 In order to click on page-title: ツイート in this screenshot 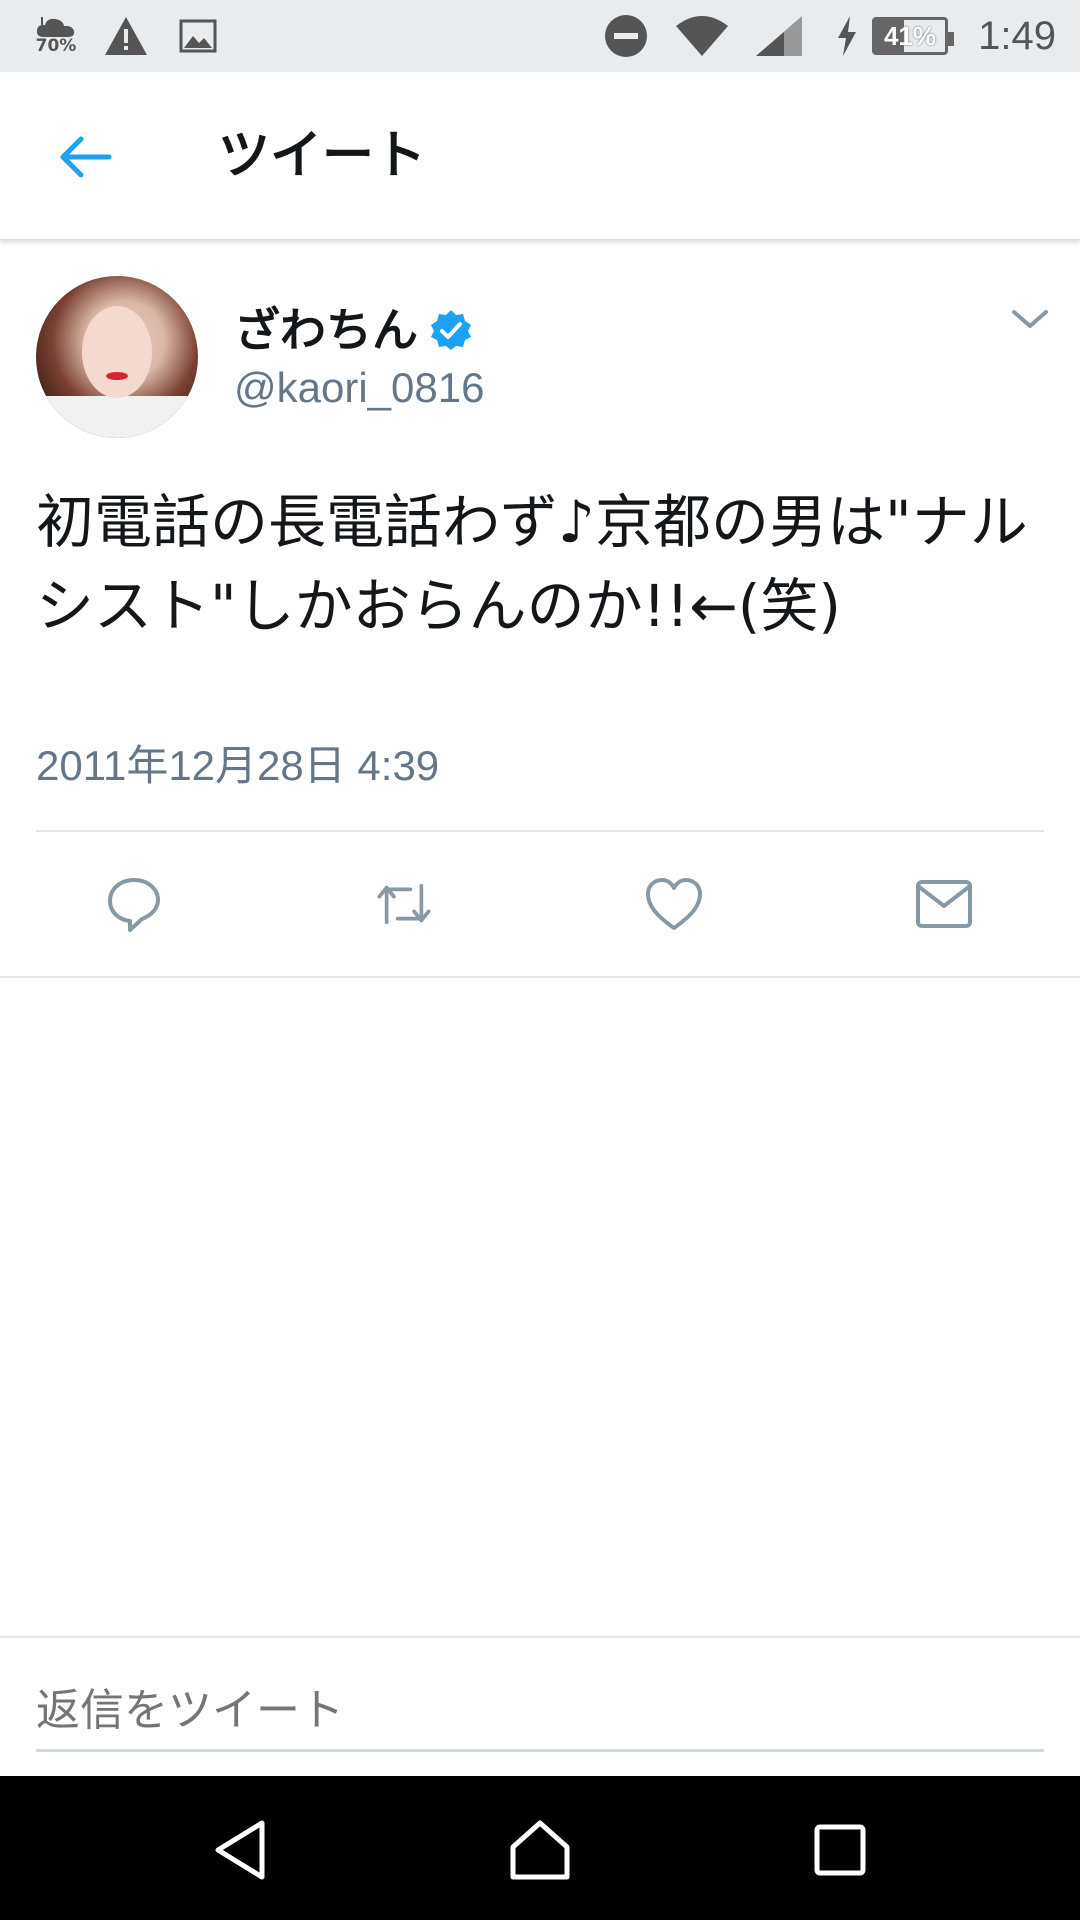, I will do `click(322, 156)`.